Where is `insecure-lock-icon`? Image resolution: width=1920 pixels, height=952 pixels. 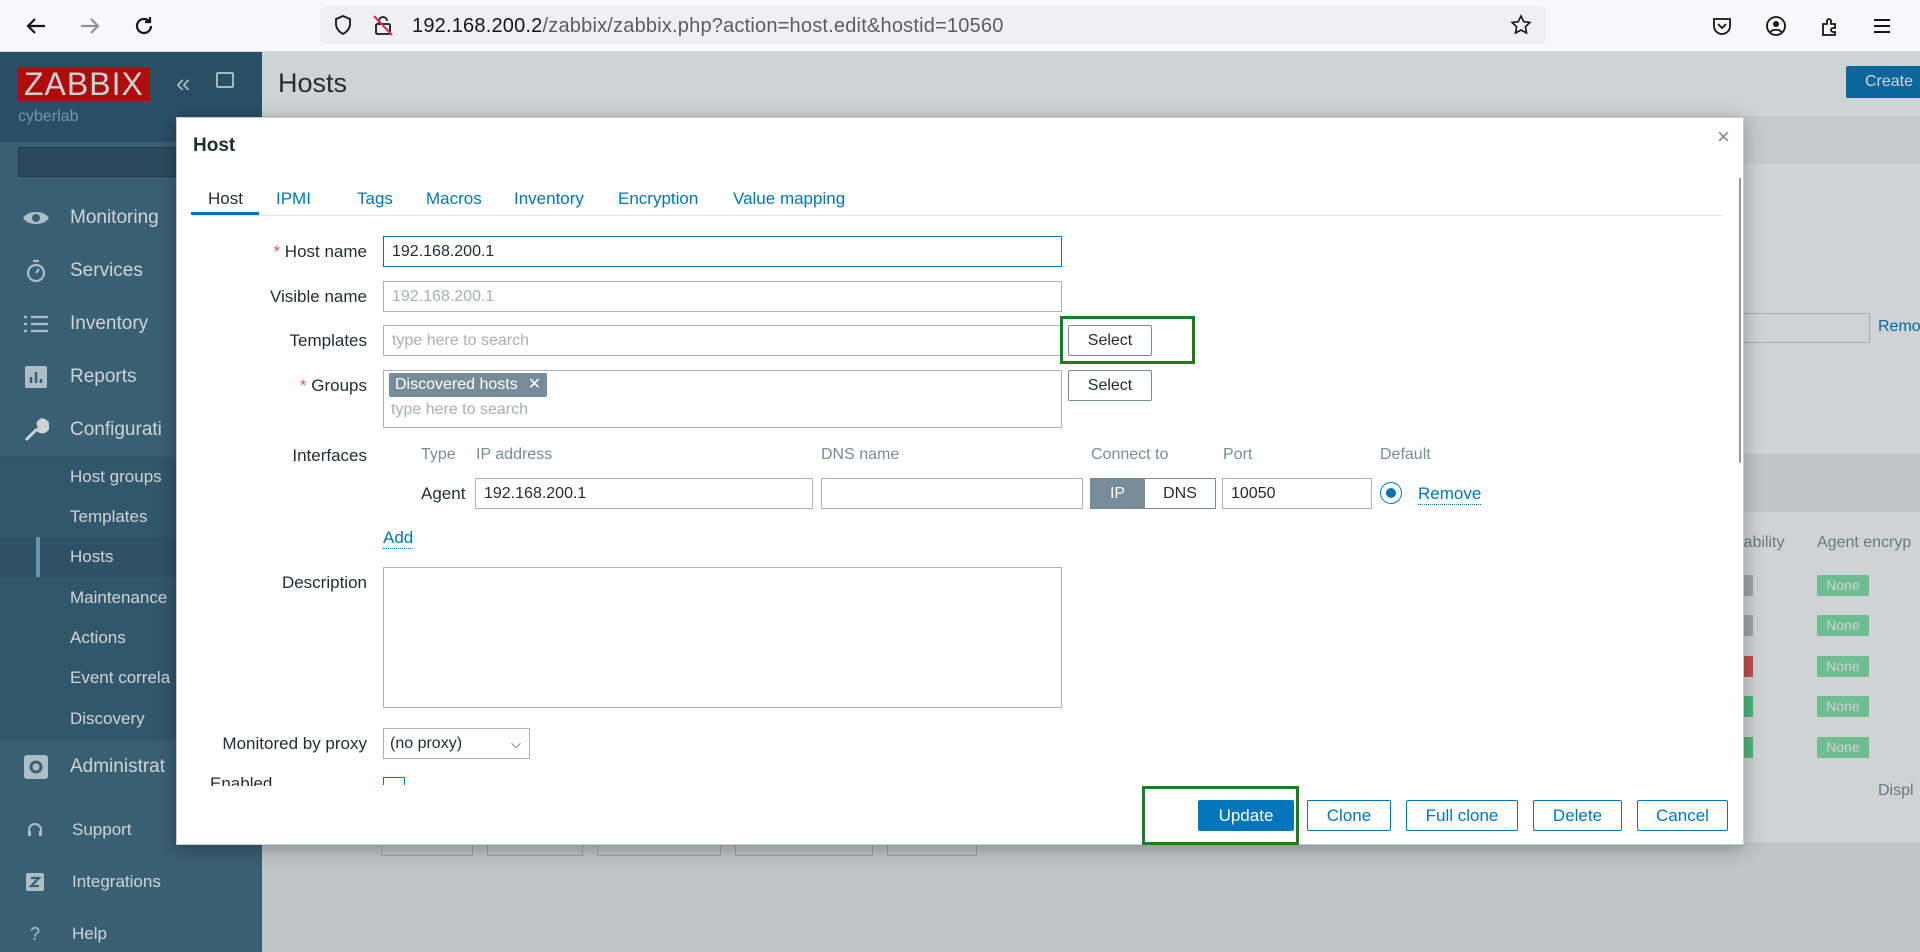 insecure-lock-icon is located at coordinates (383, 25).